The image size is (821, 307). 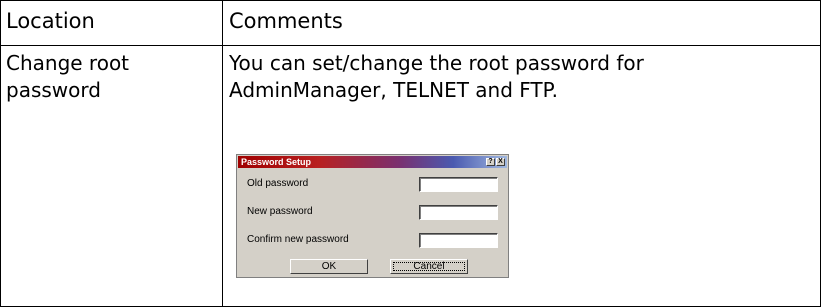 What do you see at coordinates (490, 162) in the screenshot?
I see `help-icon: ?` at bounding box center [490, 162].